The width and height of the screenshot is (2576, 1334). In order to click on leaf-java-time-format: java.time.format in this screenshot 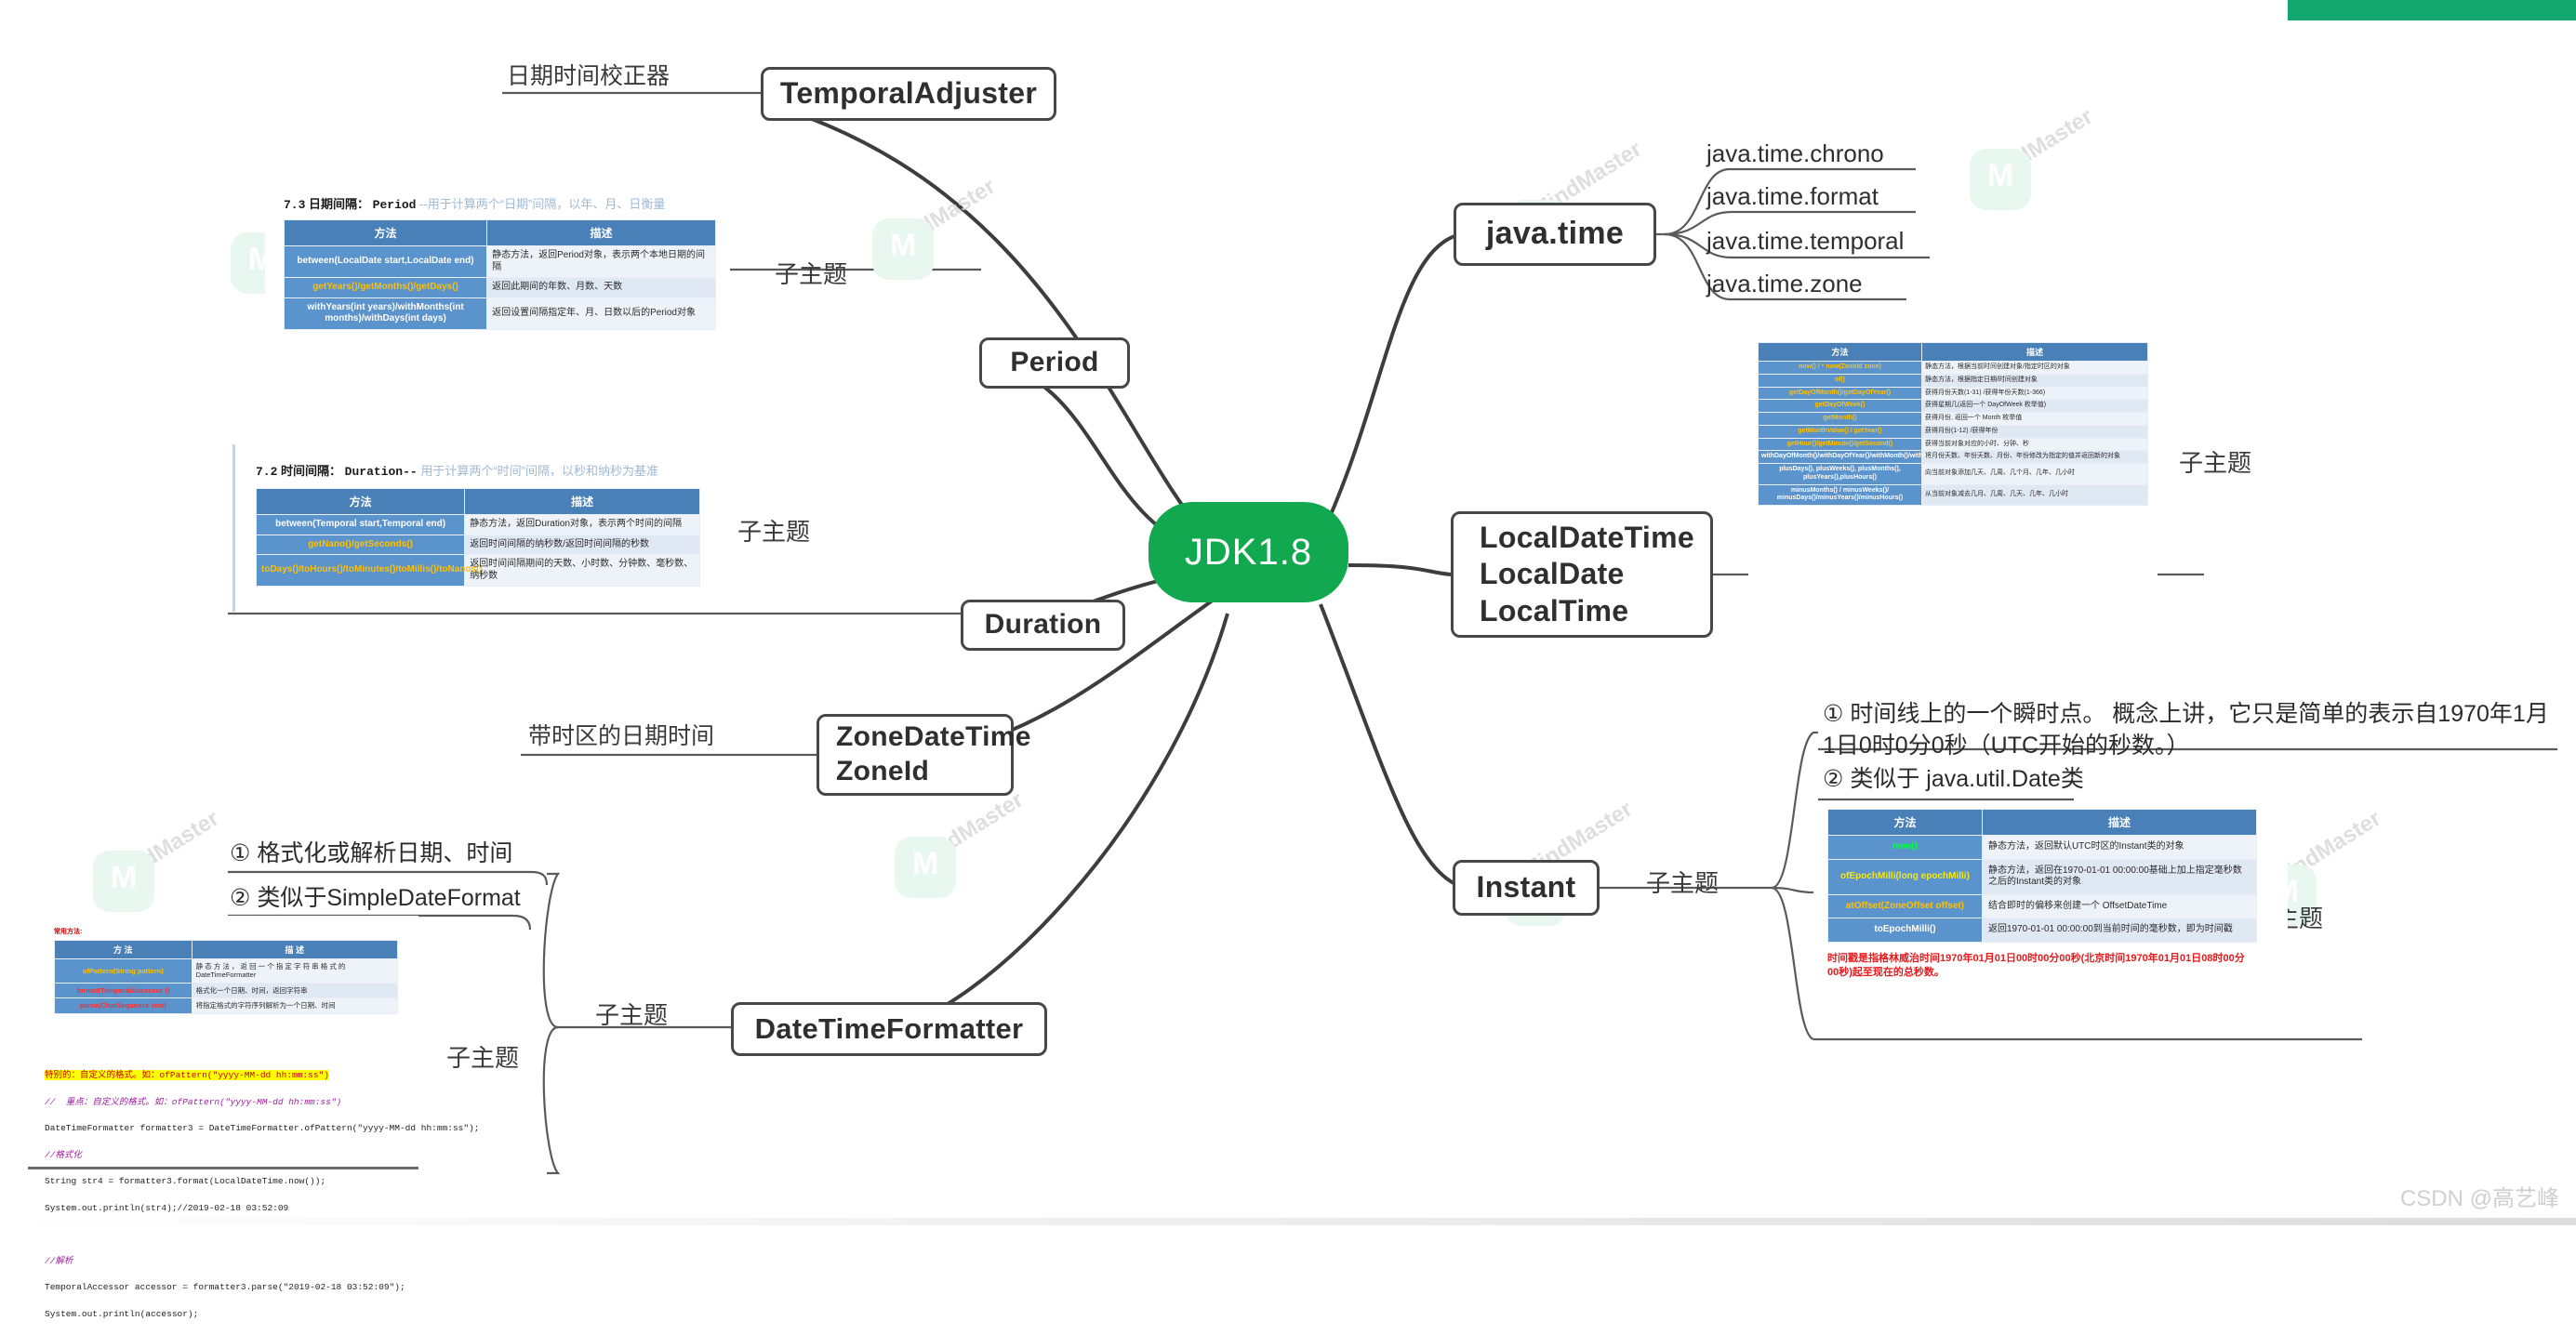, I will do `click(1792, 196)`.